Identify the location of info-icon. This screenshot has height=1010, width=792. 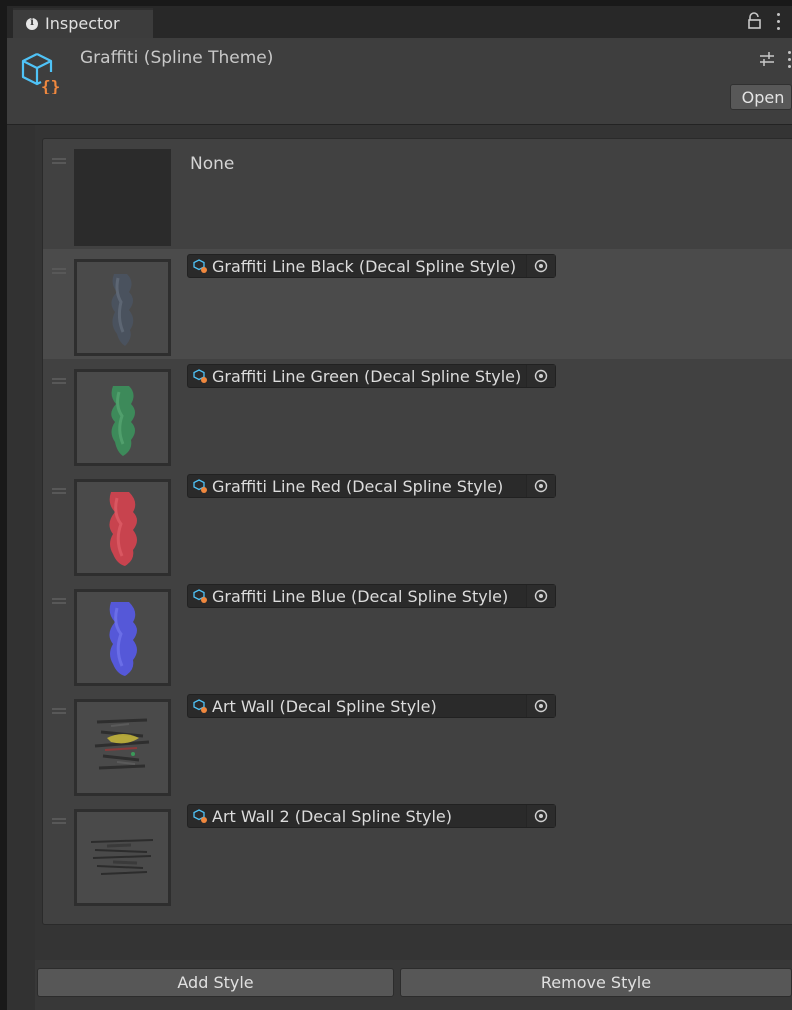
(32, 23).